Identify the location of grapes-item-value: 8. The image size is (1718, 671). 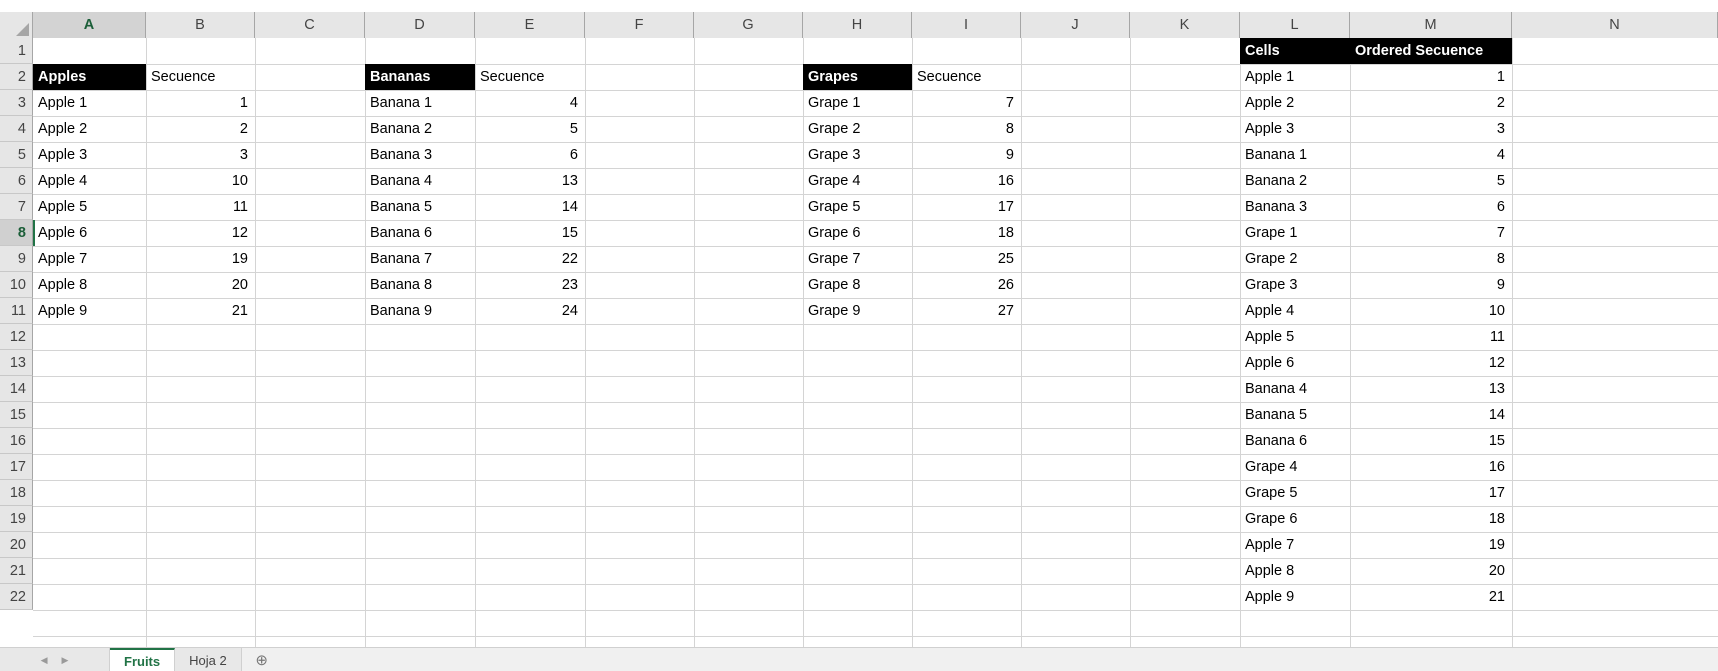
(966, 129).